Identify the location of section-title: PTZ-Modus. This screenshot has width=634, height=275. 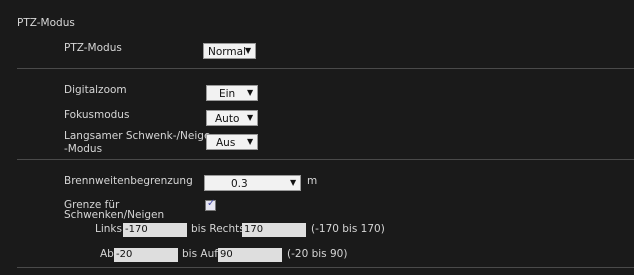
(46, 23).